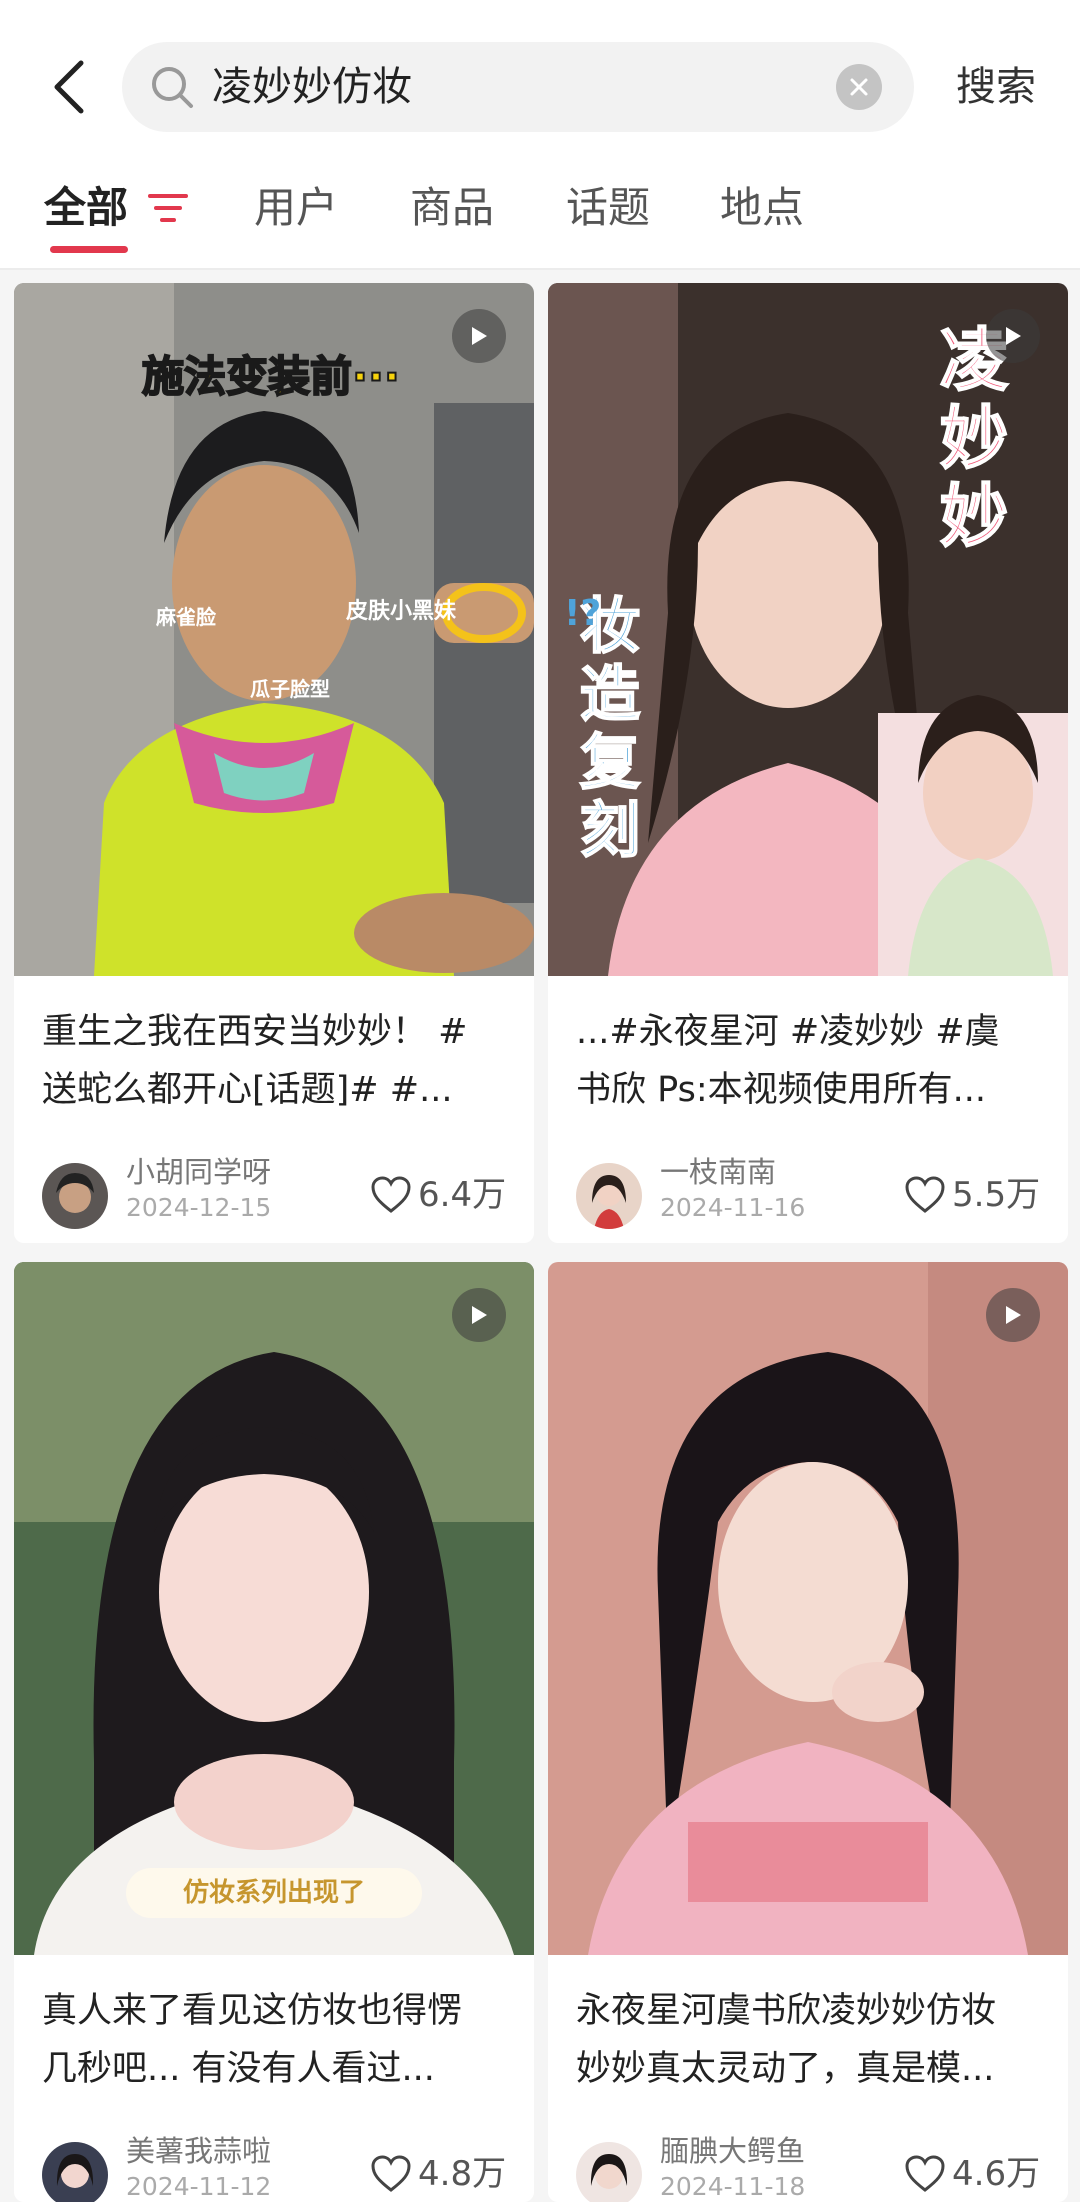  Describe the element at coordinates (733, 1207) in the screenshot. I see `post-date: 2024-11-16` at that location.